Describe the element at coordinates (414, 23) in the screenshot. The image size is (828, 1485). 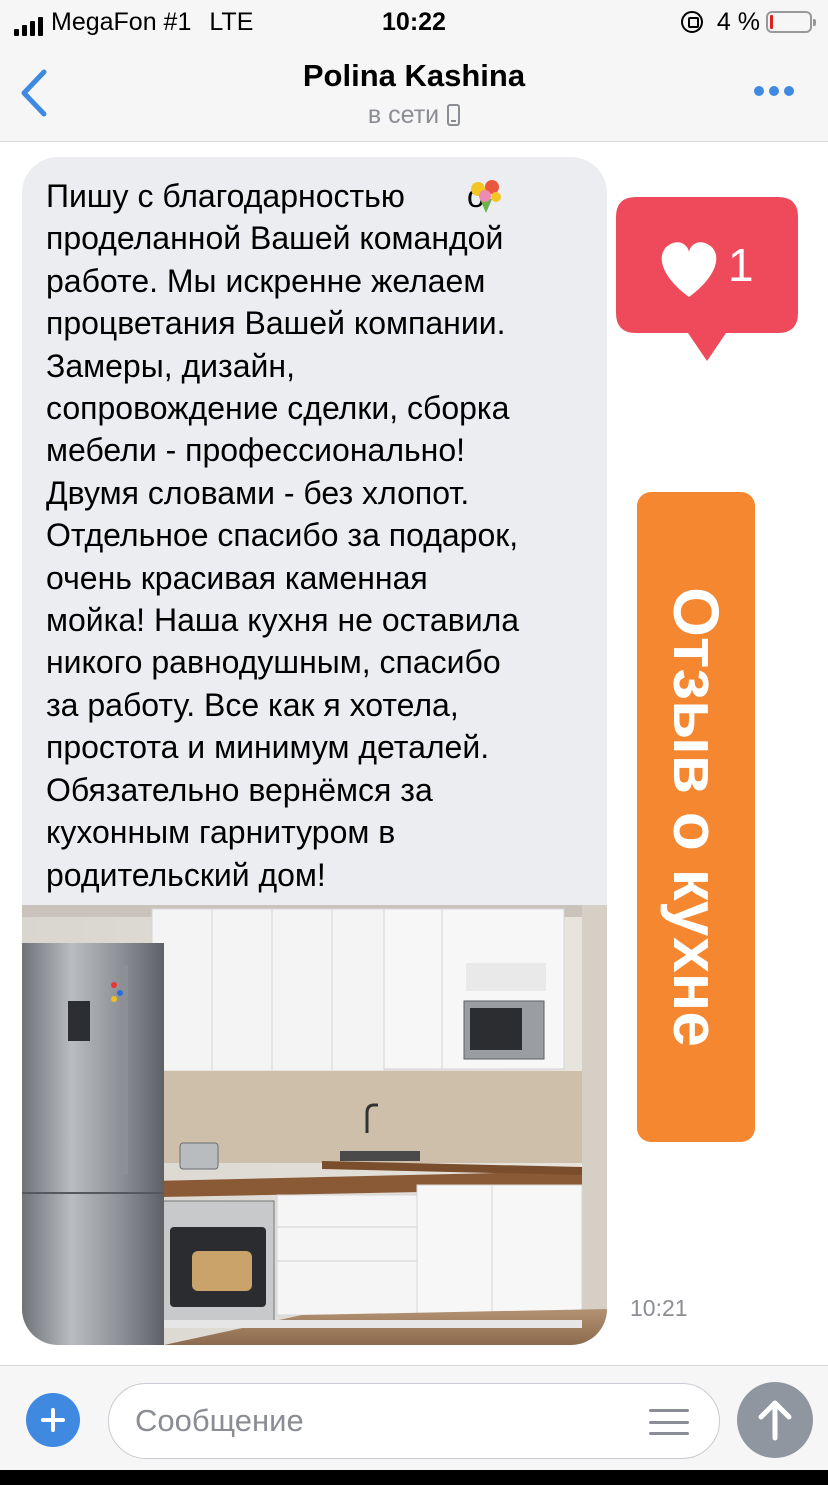
I see `status-bar: MegaFon #1 LTE 10:22 4 %` at that location.